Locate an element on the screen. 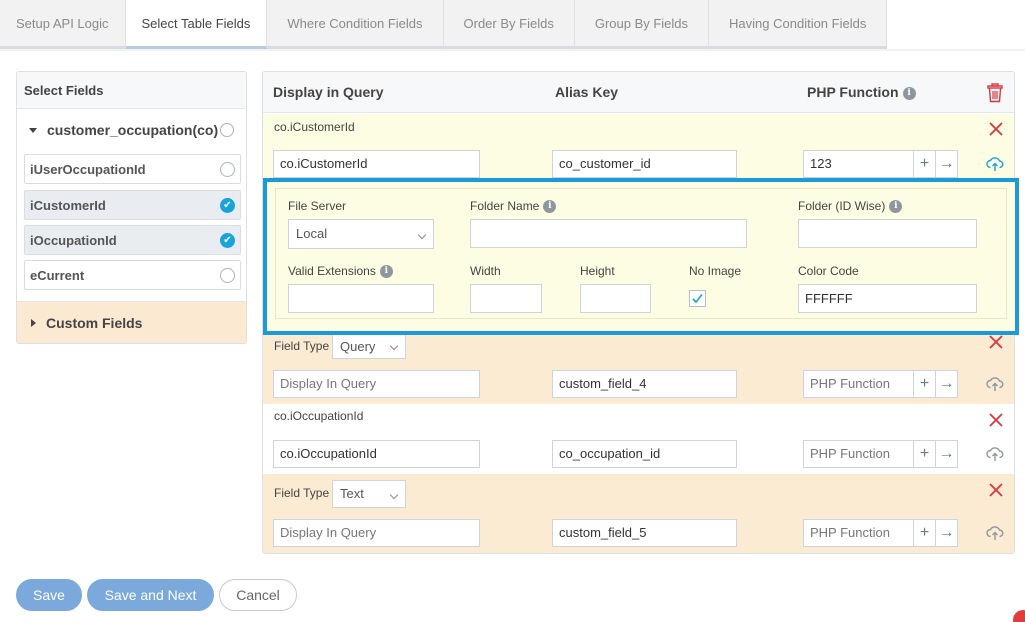 Image resolution: width=1025 pixels, height=622 pixels. no-image-checkbox is located at coordinates (697, 298).